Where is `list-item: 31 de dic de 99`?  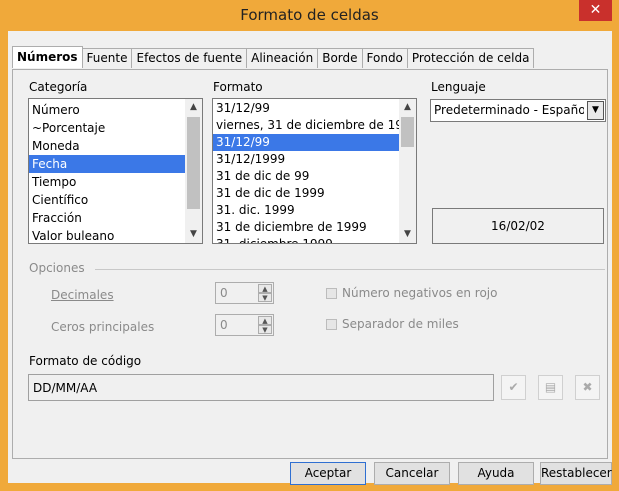
list-item: 31 de dic de 99 is located at coordinates (314, 176).